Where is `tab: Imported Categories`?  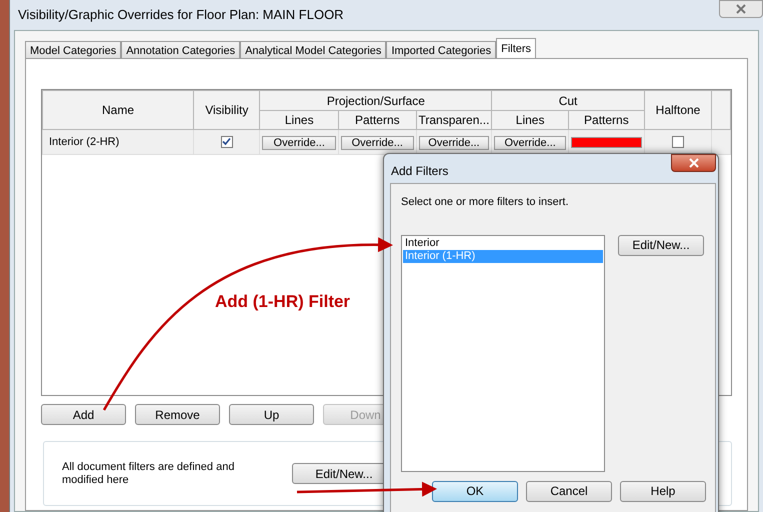
tab: Imported Categories is located at coordinates (441, 50).